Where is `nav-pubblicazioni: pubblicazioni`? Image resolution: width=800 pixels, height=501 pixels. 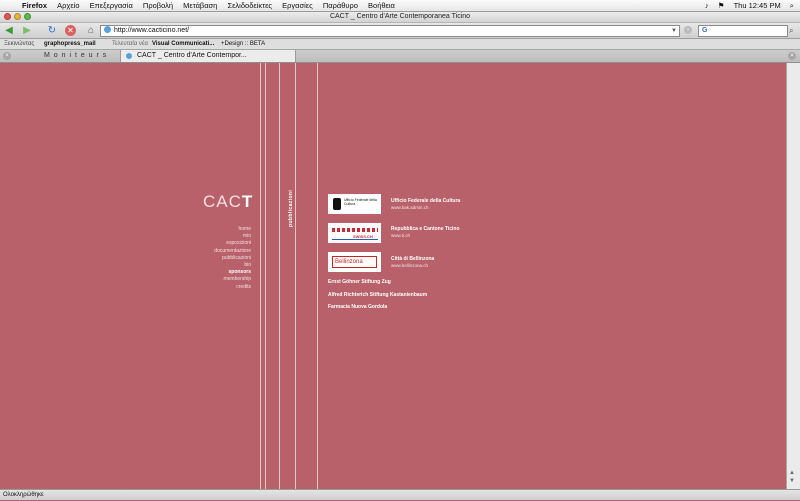
nav-pubblicazioni: pubblicazioni is located at coordinates (225, 258).